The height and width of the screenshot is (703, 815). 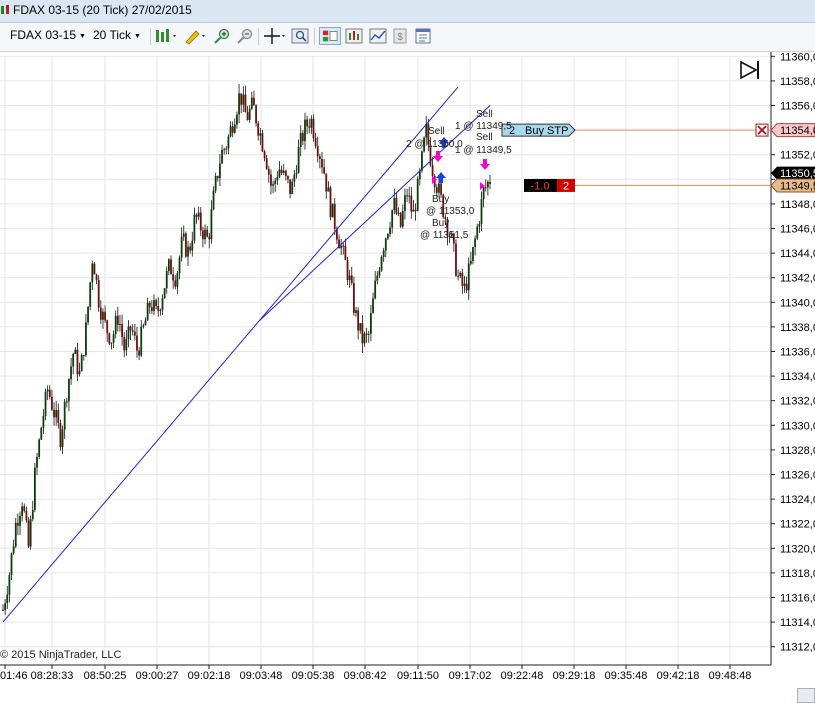 What do you see at coordinates (566, 186) in the screenshot?
I see `position-quantity: 2` at bounding box center [566, 186].